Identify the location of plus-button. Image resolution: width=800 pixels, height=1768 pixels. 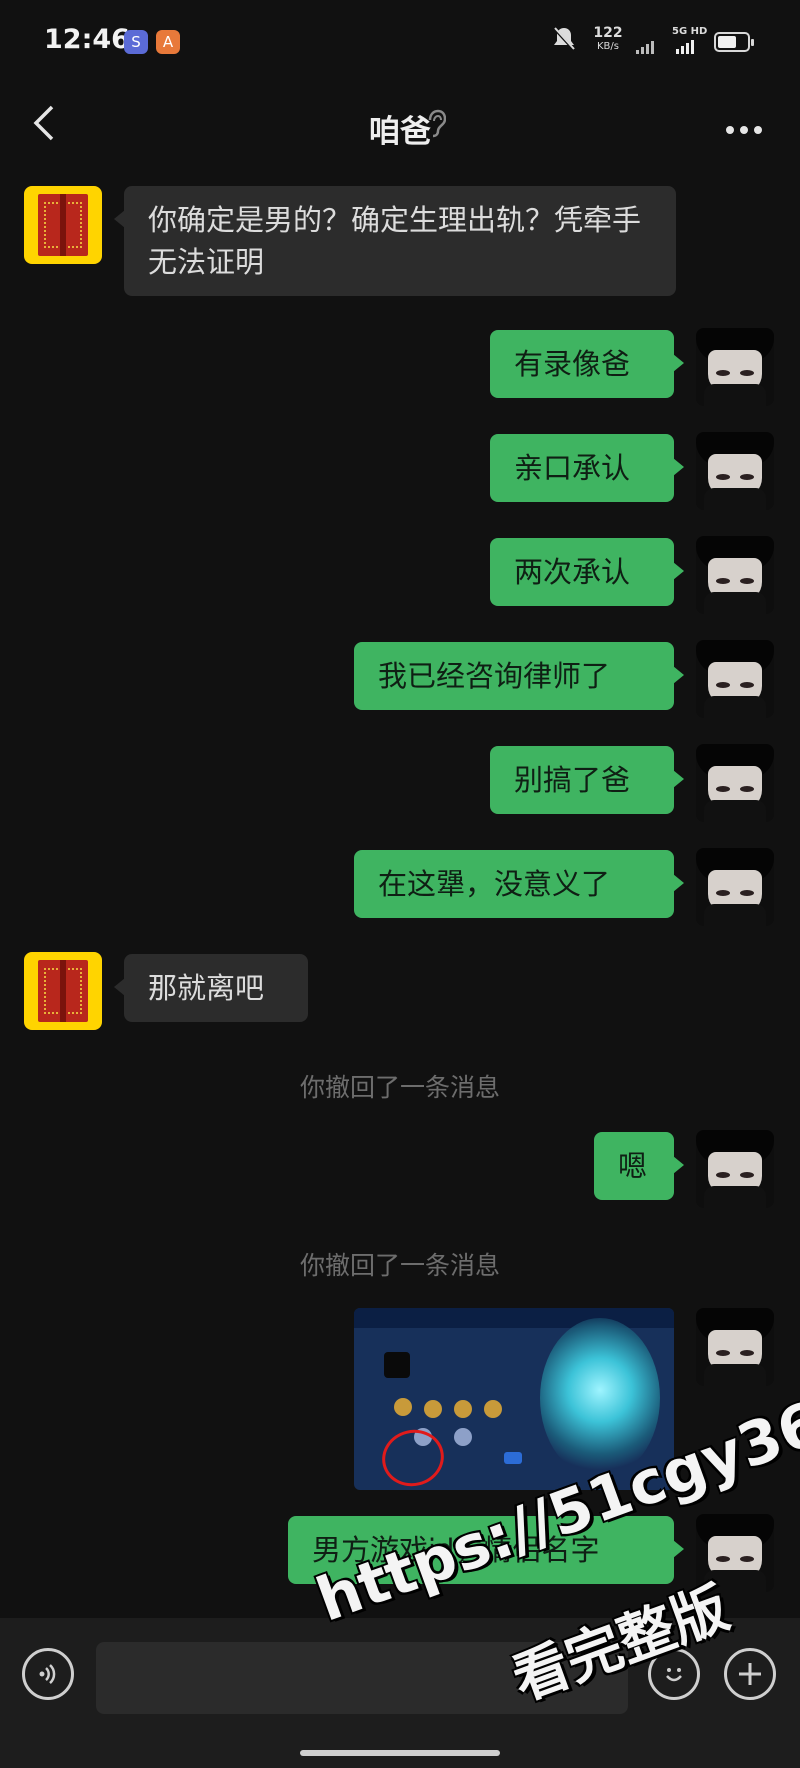
(750, 1674).